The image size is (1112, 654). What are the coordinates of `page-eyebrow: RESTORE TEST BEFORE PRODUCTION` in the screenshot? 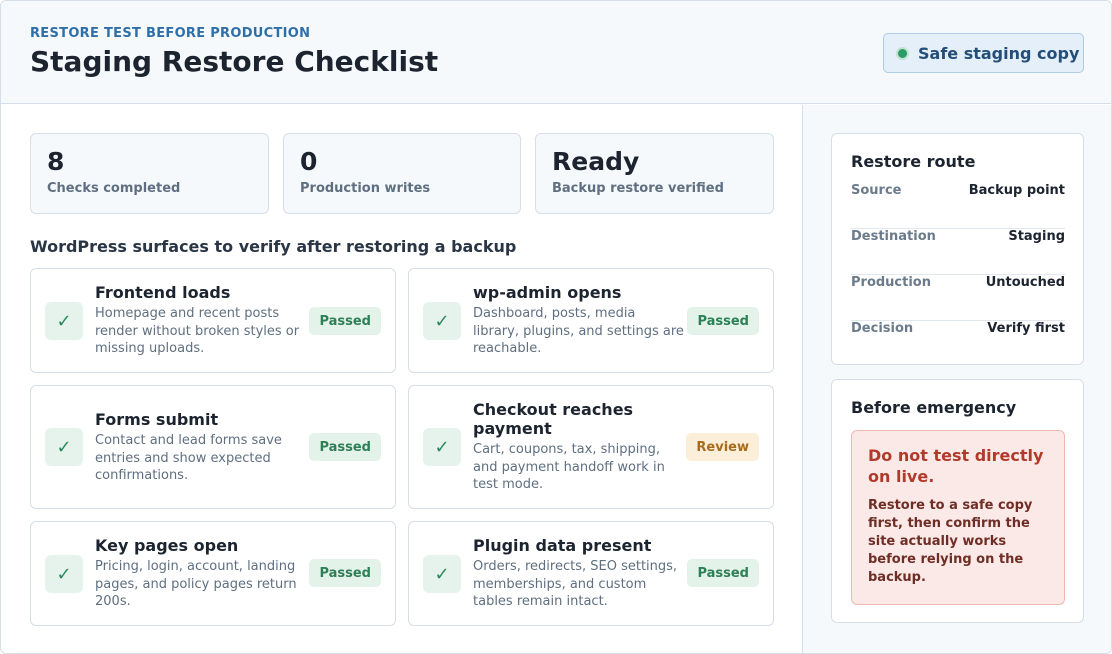 It's located at (170, 33).